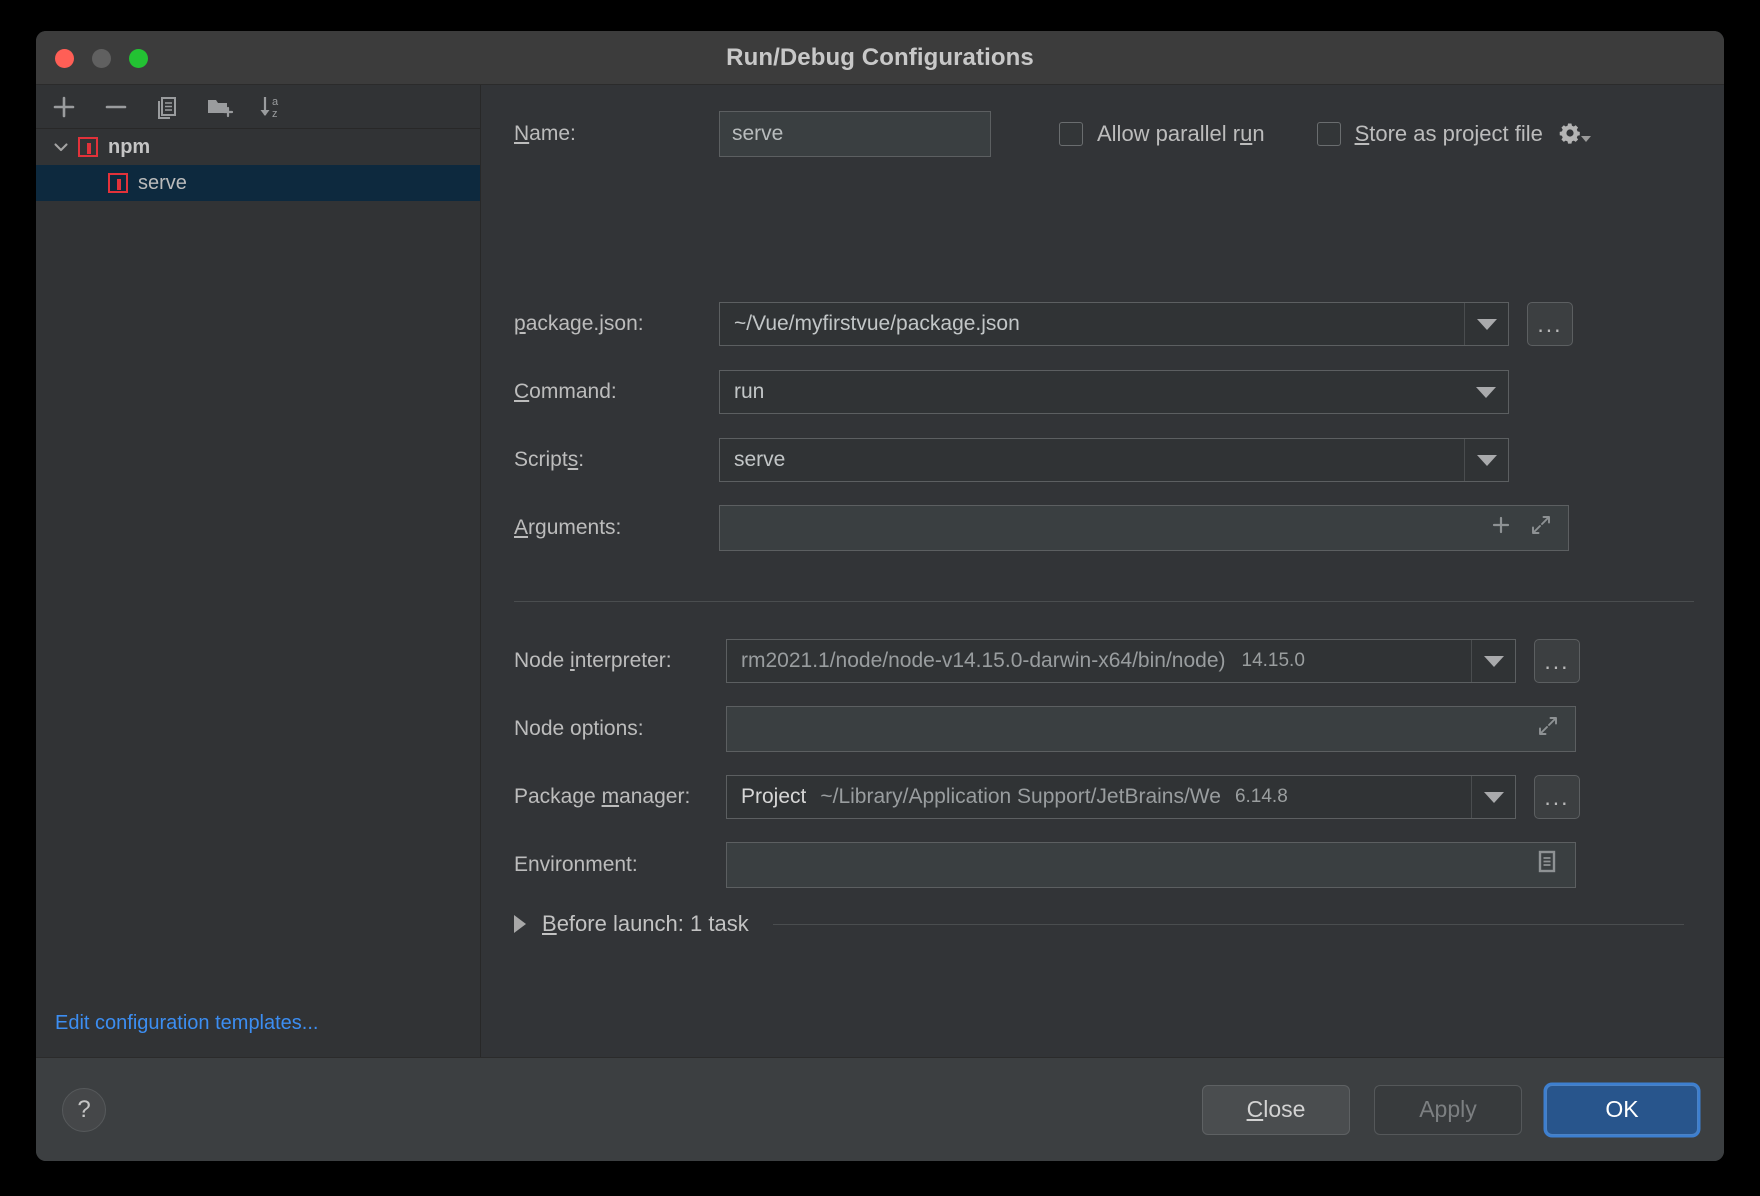  I want to click on close-button: Close, so click(1276, 1109).